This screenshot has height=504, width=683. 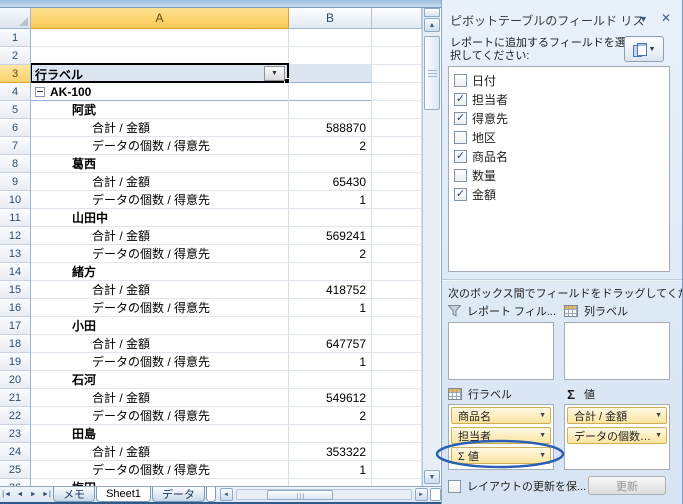 What do you see at coordinates (501, 351) in the screenshot?
I see `report-filter-box` at bounding box center [501, 351].